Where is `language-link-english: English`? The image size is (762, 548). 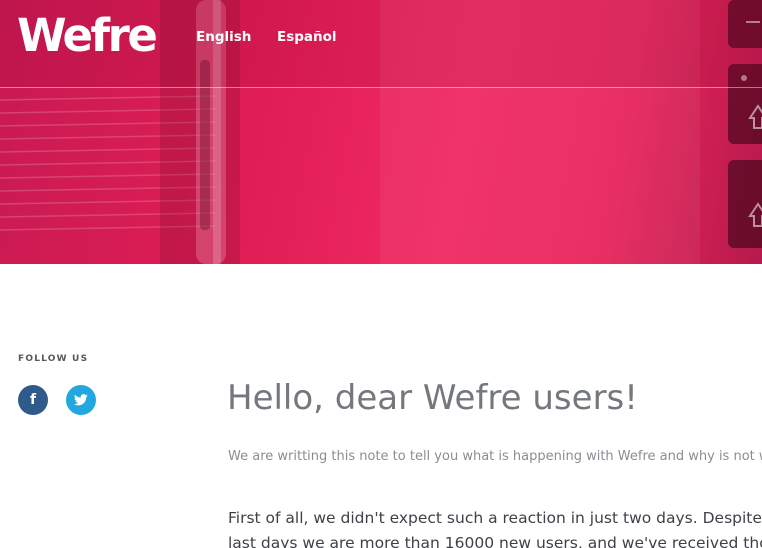 language-link-english: English is located at coordinates (223, 37).